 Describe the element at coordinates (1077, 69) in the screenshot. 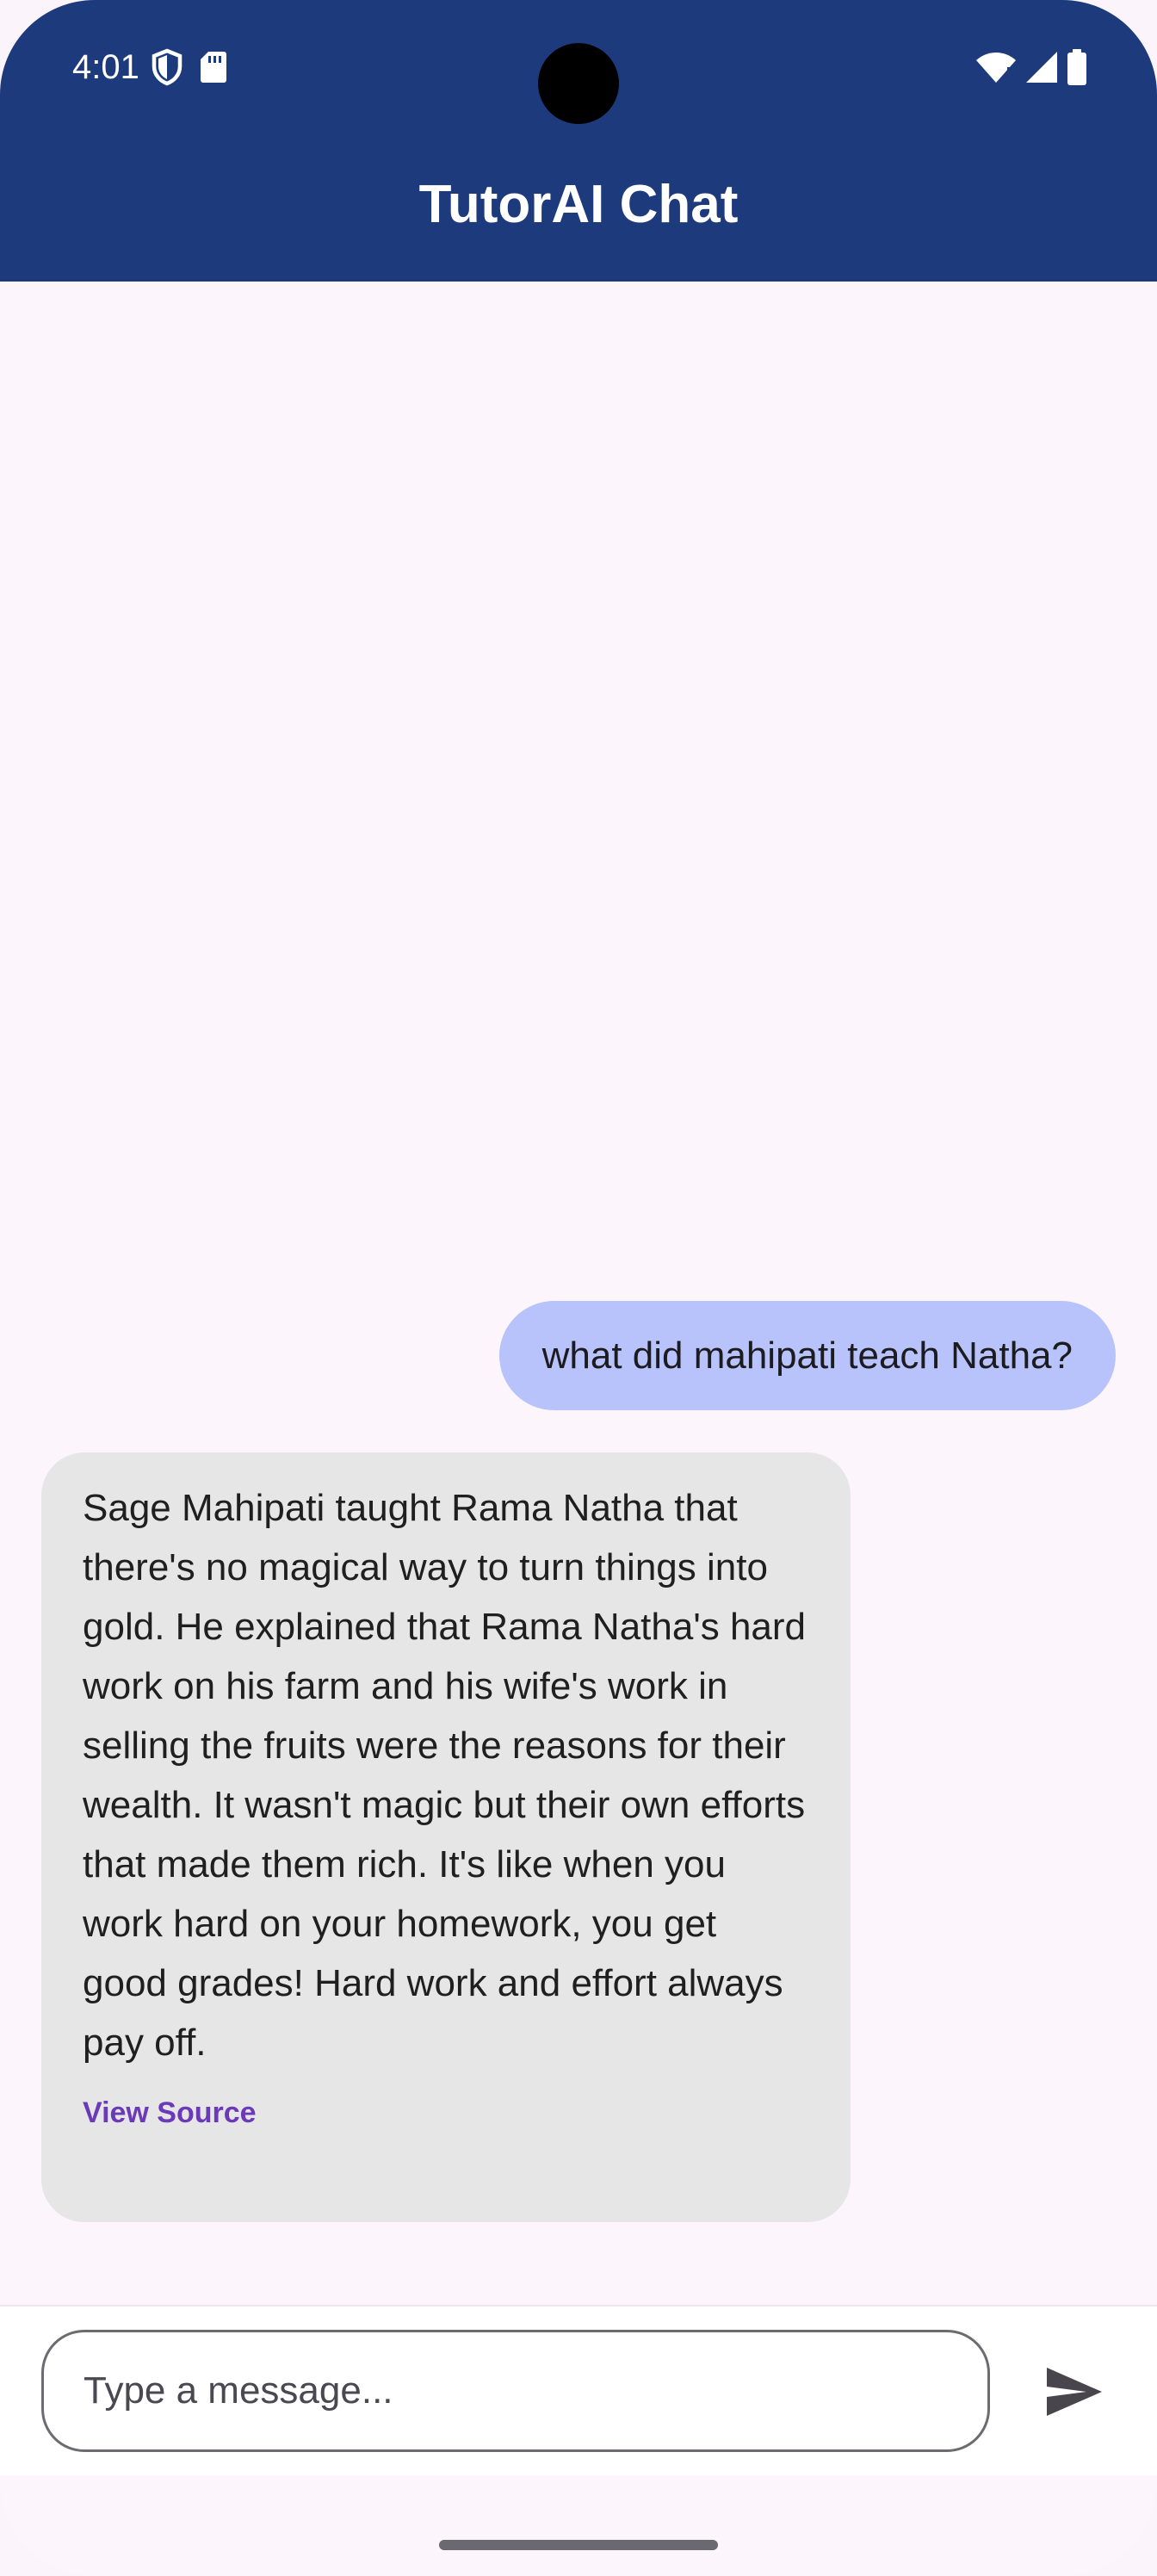

I see `battery-icon` at that location.